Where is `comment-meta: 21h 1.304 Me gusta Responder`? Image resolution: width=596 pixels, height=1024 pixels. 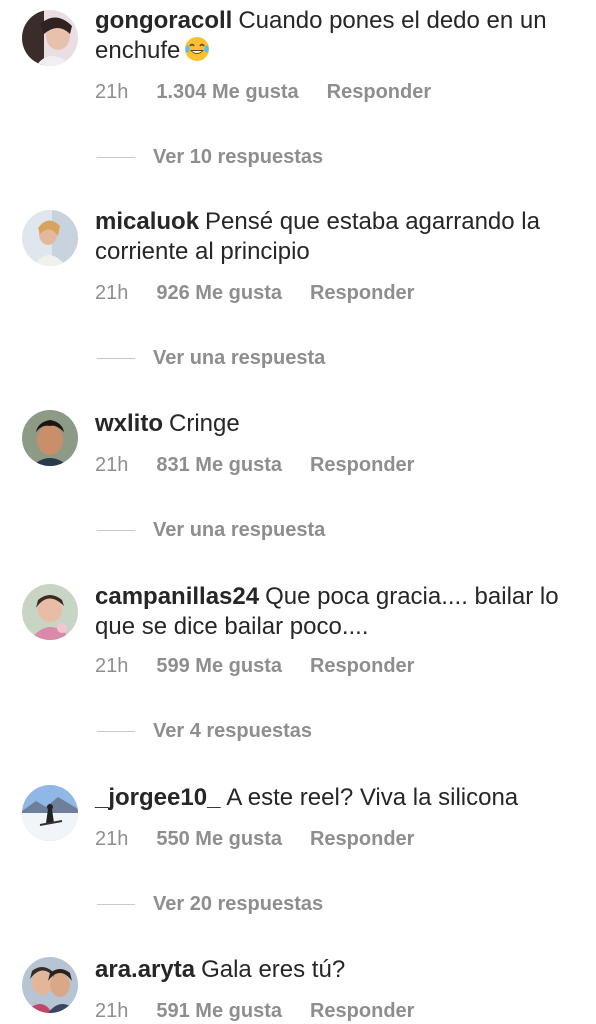
comment-meta: 21h 1.304 Me gusta Responder is located at coordinates (263, 92).